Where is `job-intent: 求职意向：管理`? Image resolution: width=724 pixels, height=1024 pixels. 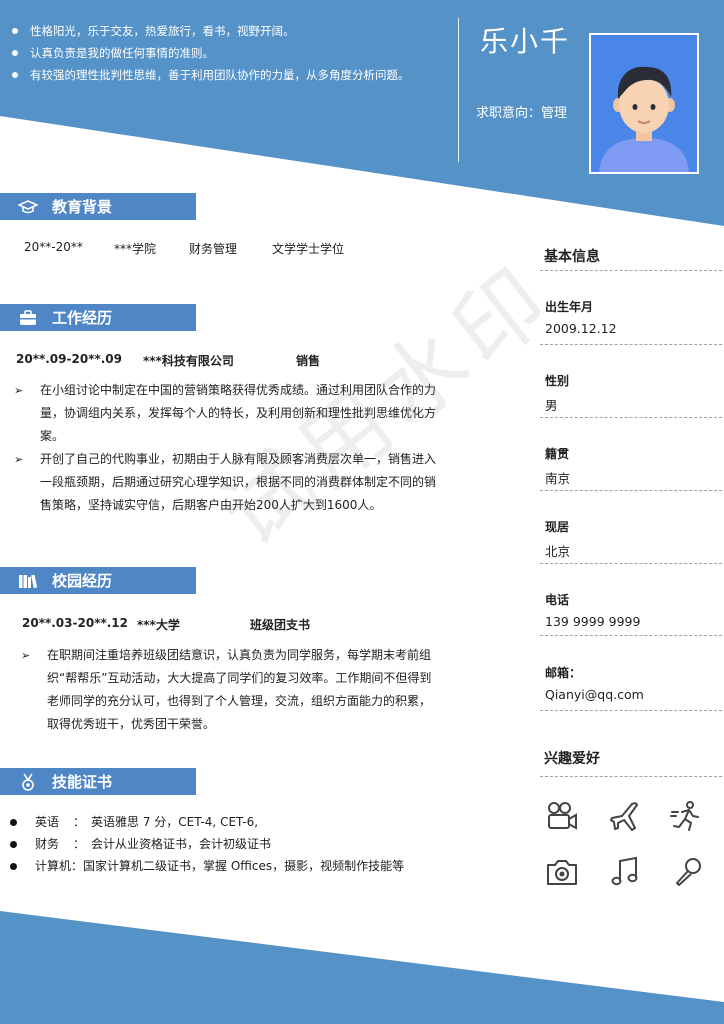
job-intent: 求职意向：管理 is located at coordinates (522, 113).